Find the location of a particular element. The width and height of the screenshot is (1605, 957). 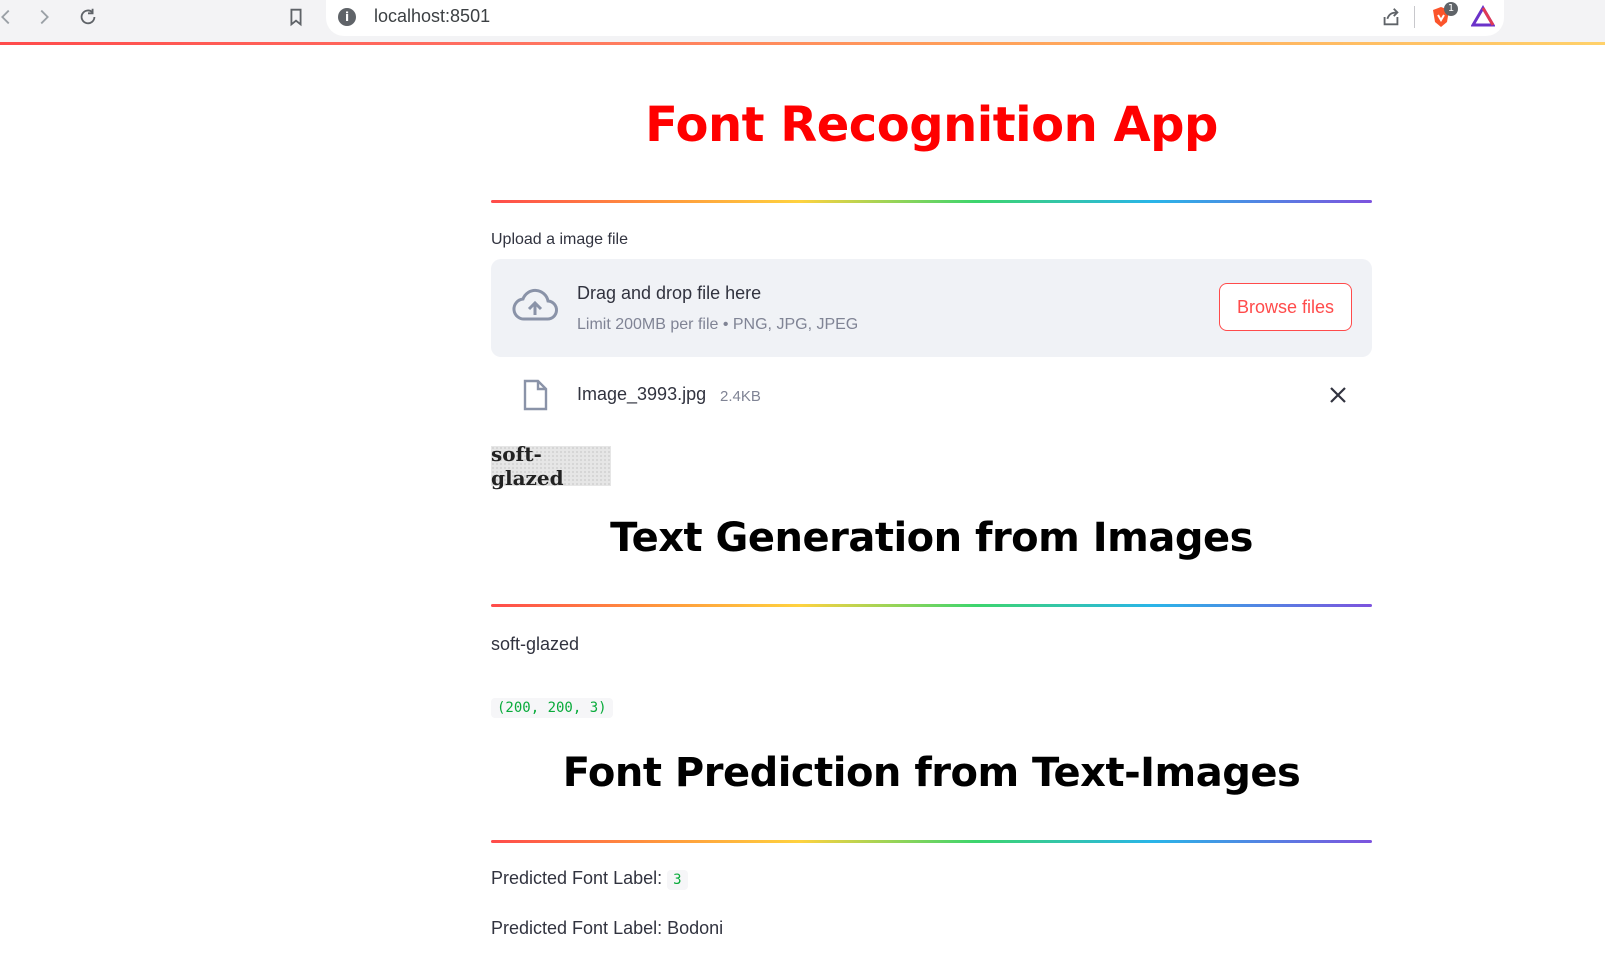

file-icon is located at coordinates (535, 395).